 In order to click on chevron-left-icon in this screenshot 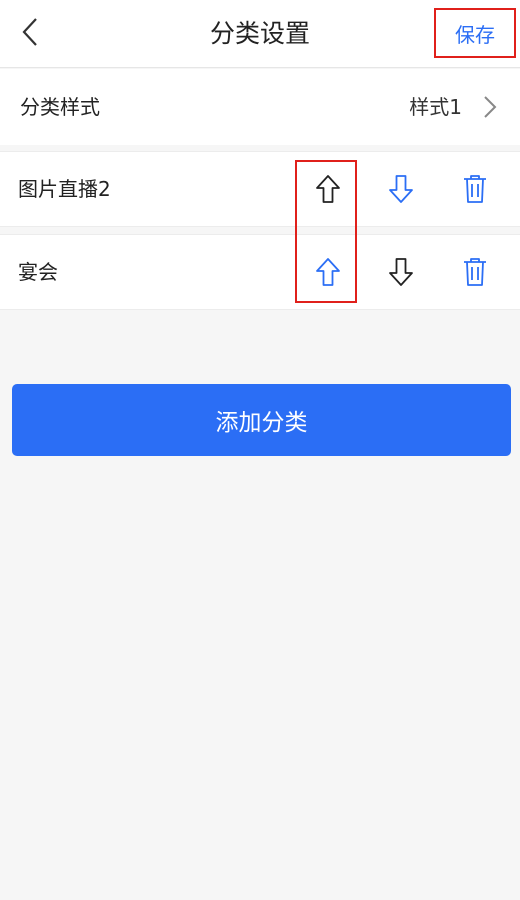, I will do `click(29, 32)`.